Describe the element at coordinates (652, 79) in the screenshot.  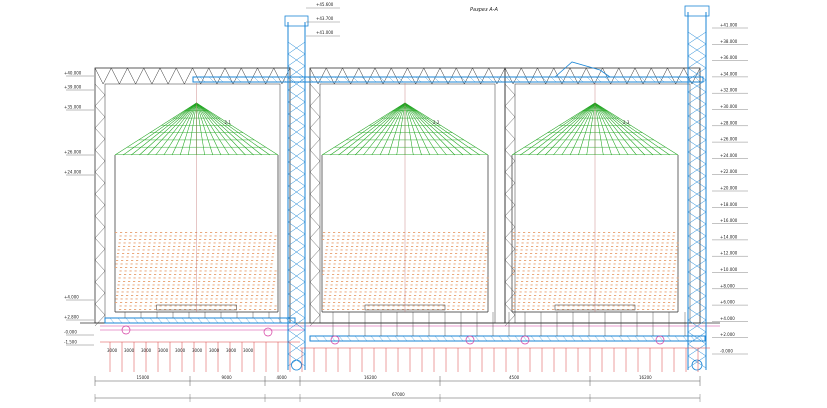
I see `top-conveyor-hatch` at that location.